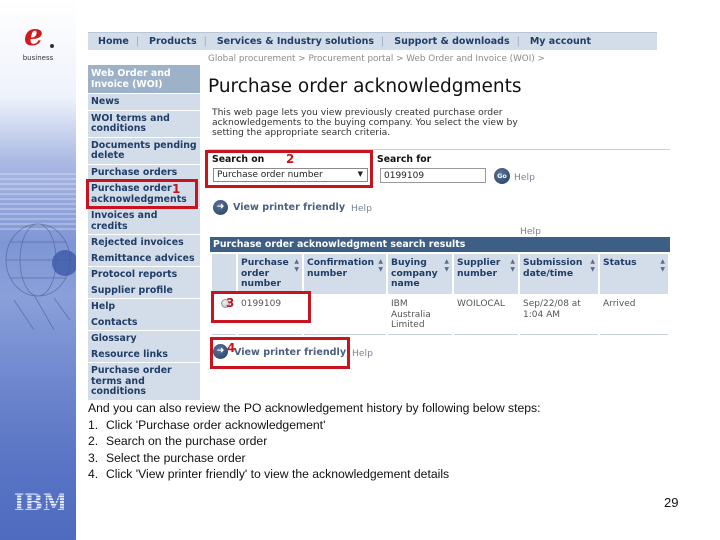 This screenshot has height=540, width=720. Describe the element at coordinates (524, 177) in the screenshot. I see `search-help-link: Help` at that location.